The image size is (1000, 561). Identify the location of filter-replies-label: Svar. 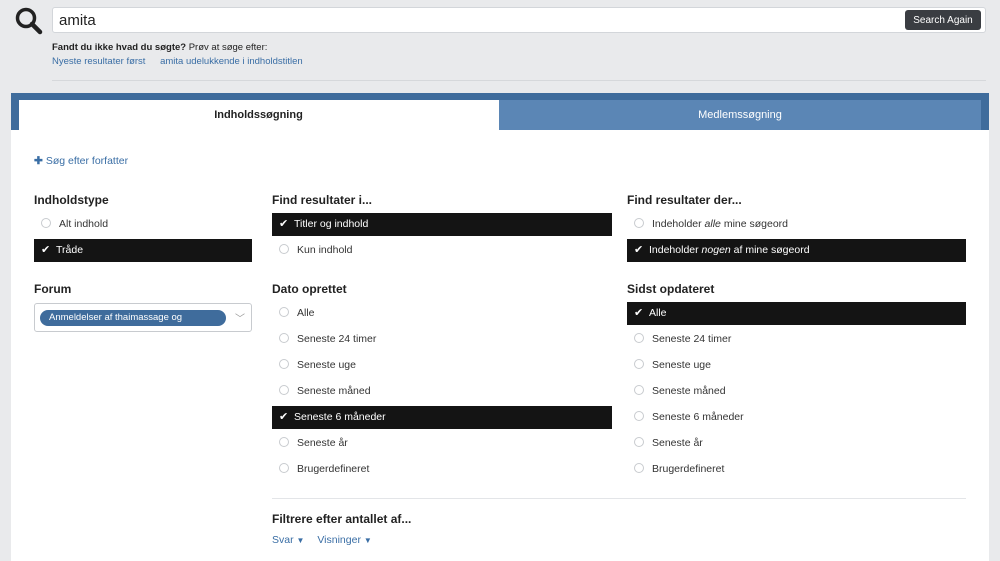
(283, 540).